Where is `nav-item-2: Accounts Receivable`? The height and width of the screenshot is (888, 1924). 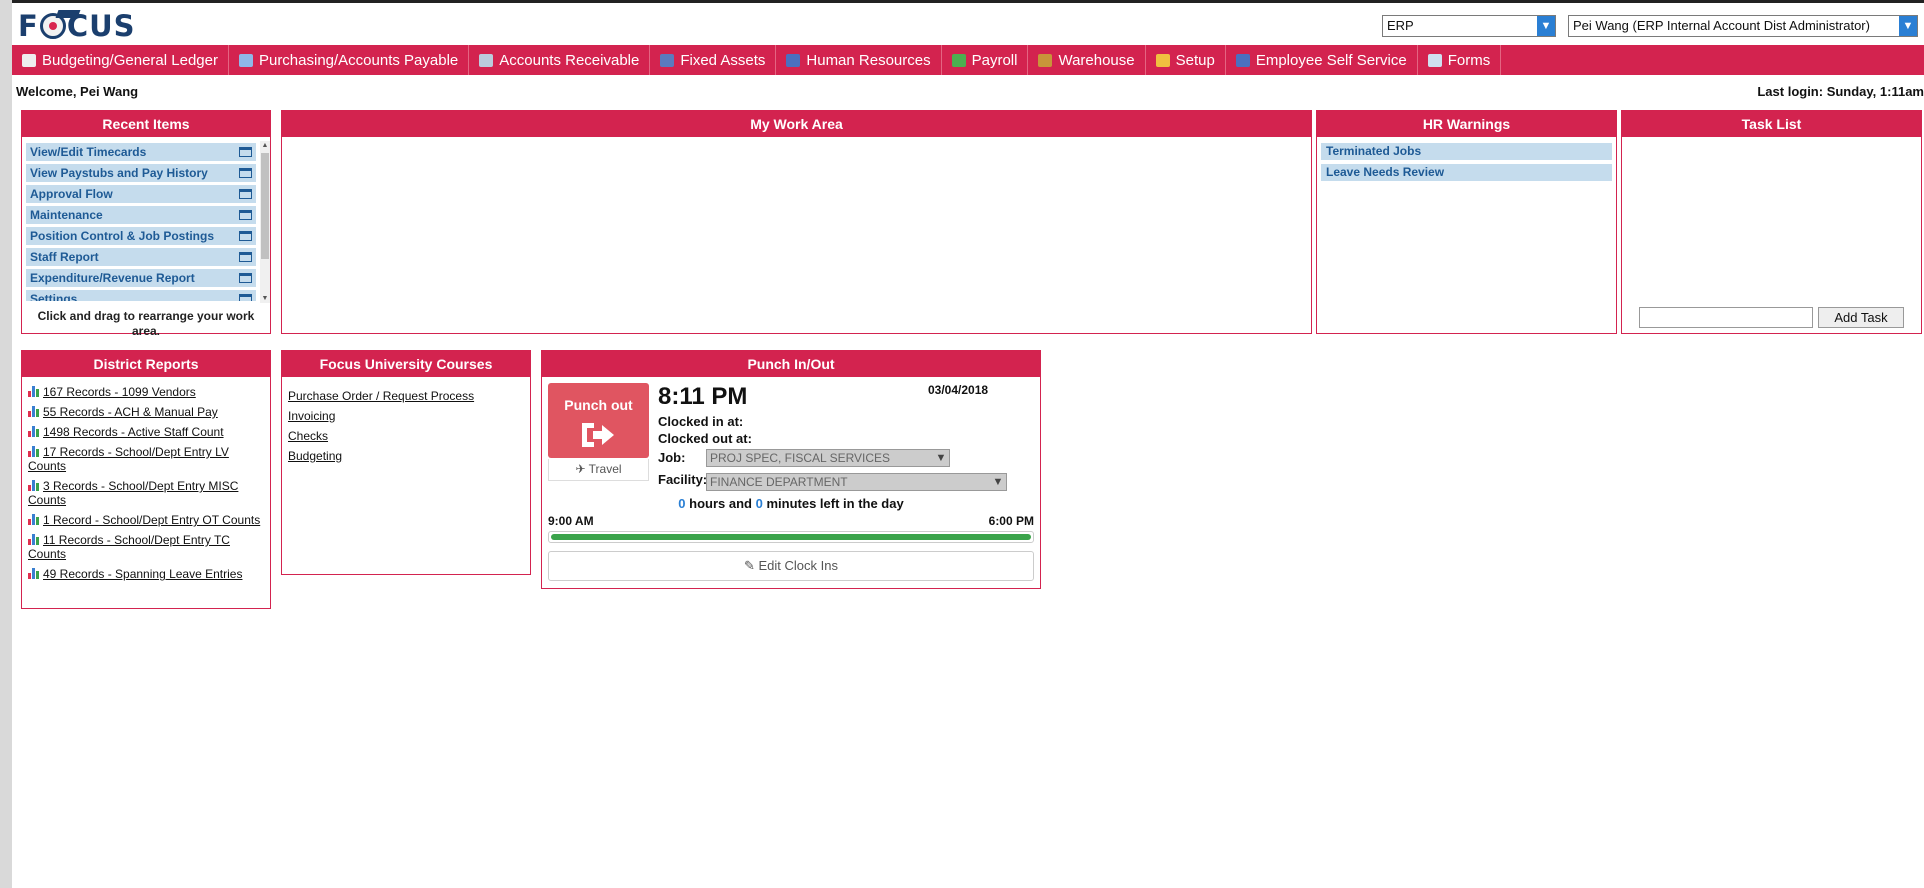
nav-item-2: Accounts Receivable is located at coordinates (560, 60).